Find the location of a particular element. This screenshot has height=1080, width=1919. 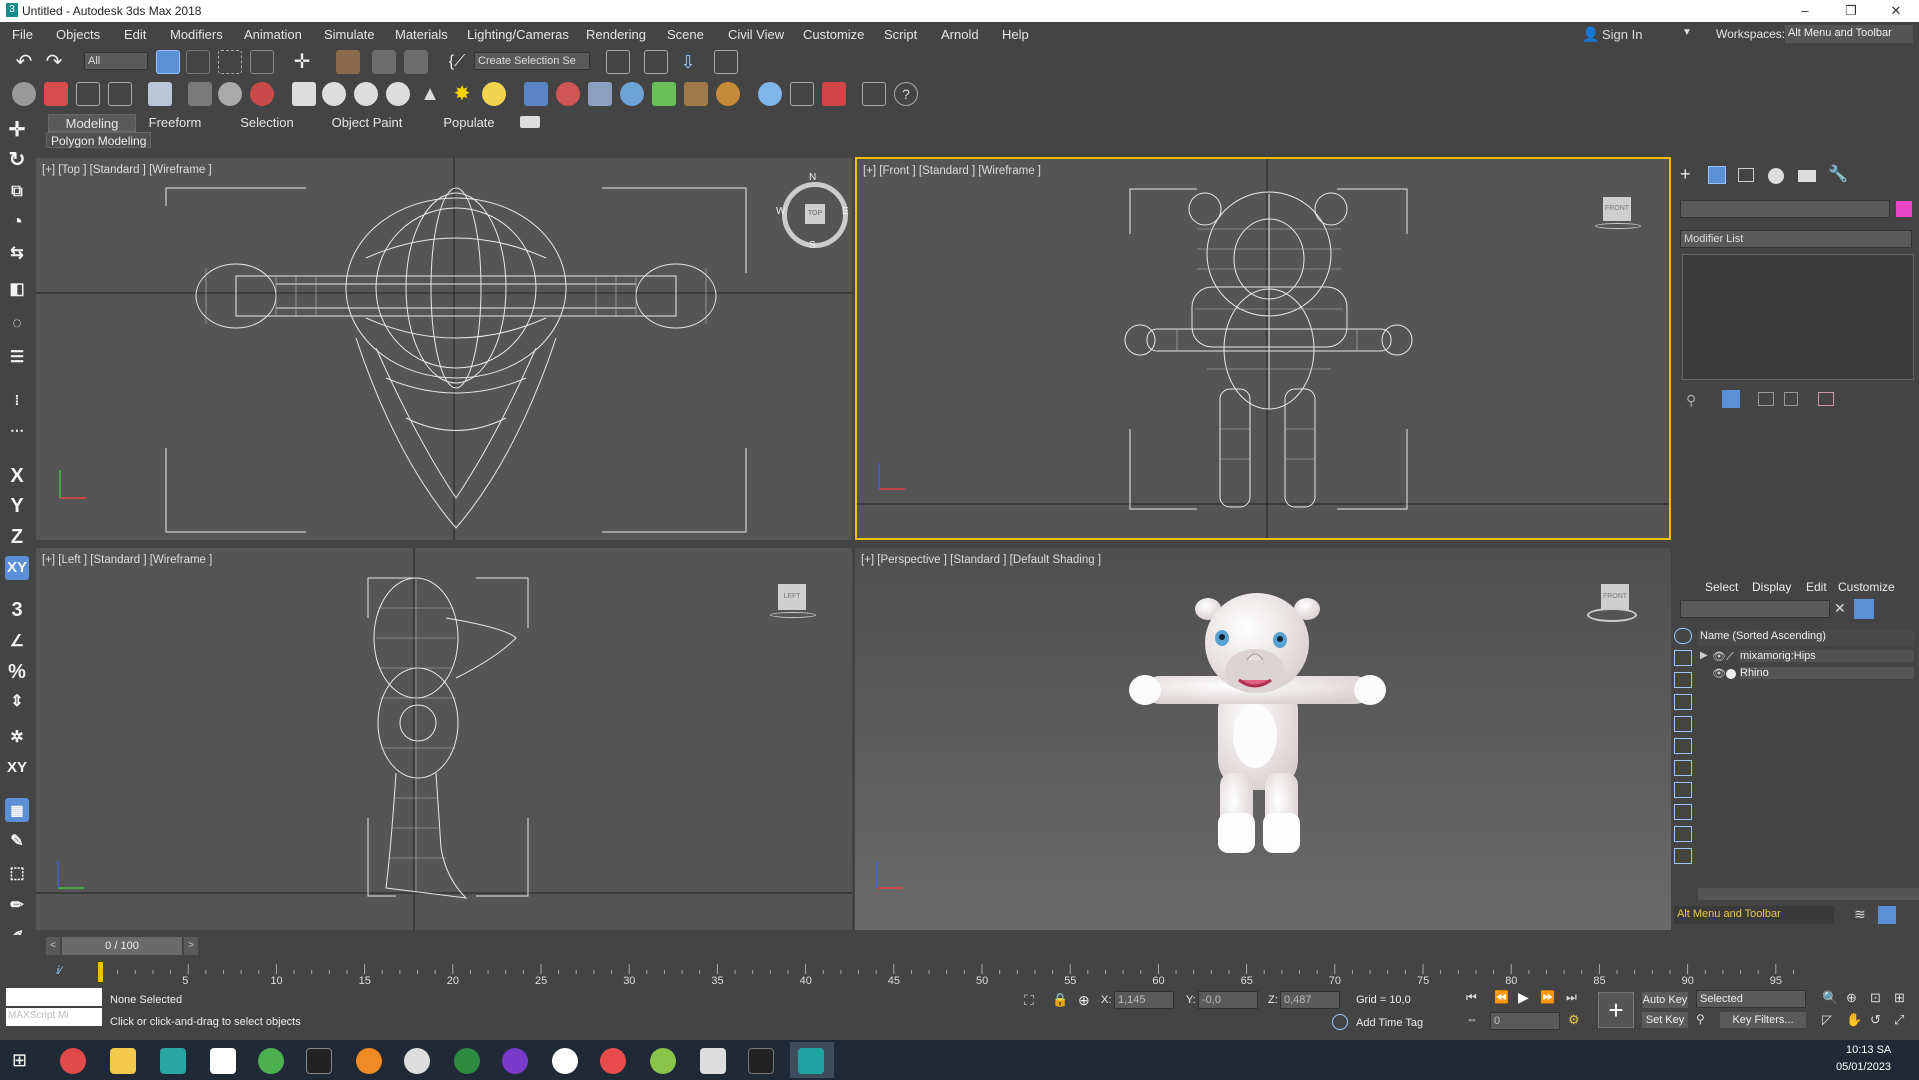

taskbar-app-4-icon is located at coordinates (223, 1061).